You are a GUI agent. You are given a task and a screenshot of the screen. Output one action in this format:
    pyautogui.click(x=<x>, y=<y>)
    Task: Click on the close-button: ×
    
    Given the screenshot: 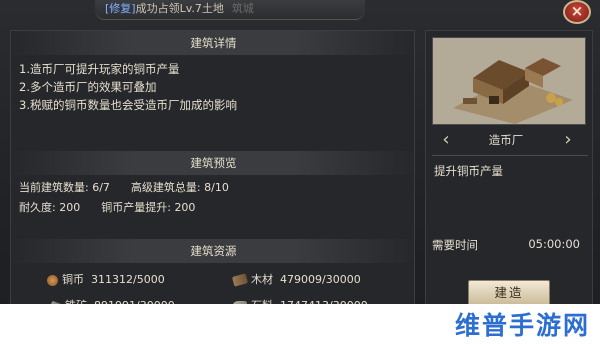 What is the action you would take?
    pyautogui.click(x=577, y=12)
    